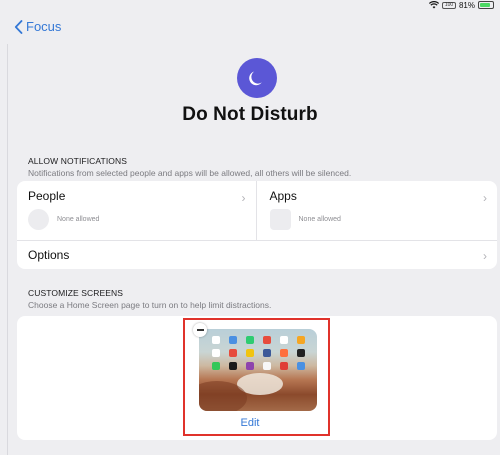  Describe the element at coordinates (257, 255) in the screenshot. I see `options-row: Options ›` at that location.